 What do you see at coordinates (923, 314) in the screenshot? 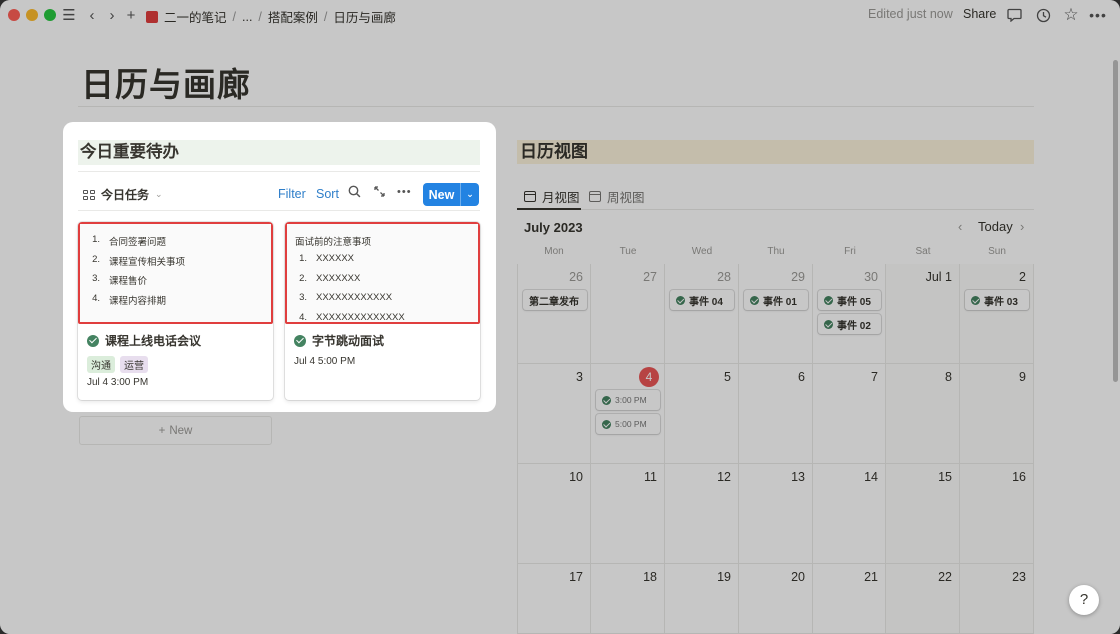
I see `calendar-day-cell: Jul 1` at bounding box center [923, 314].